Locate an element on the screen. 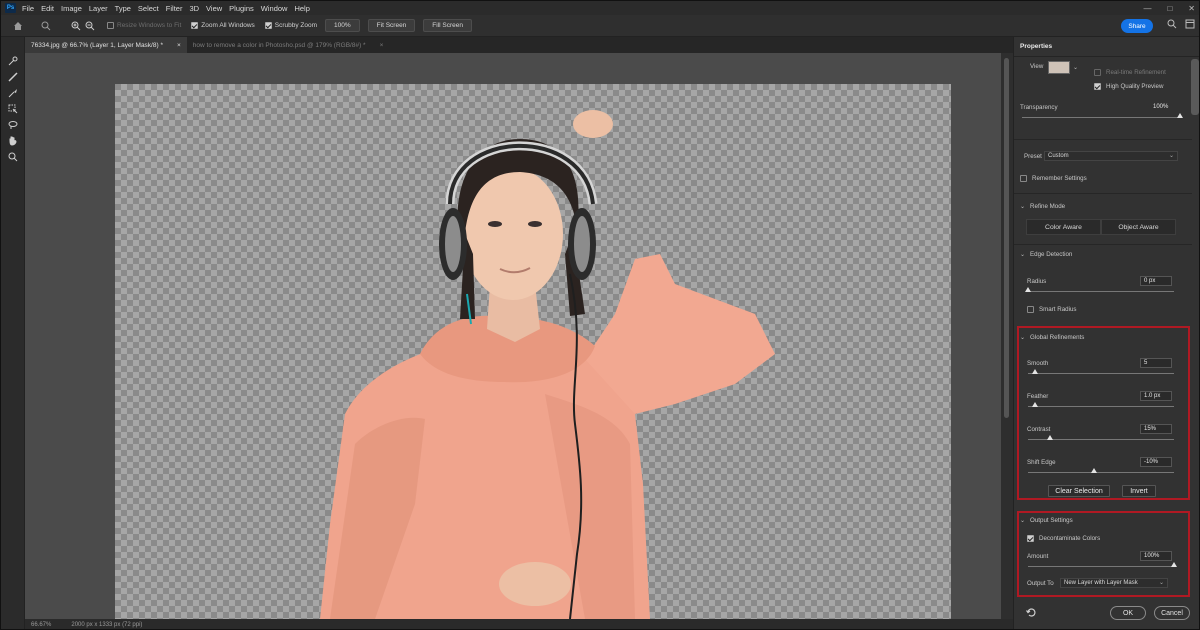  minimize-icon: — is located at coordinates (1147, 8).